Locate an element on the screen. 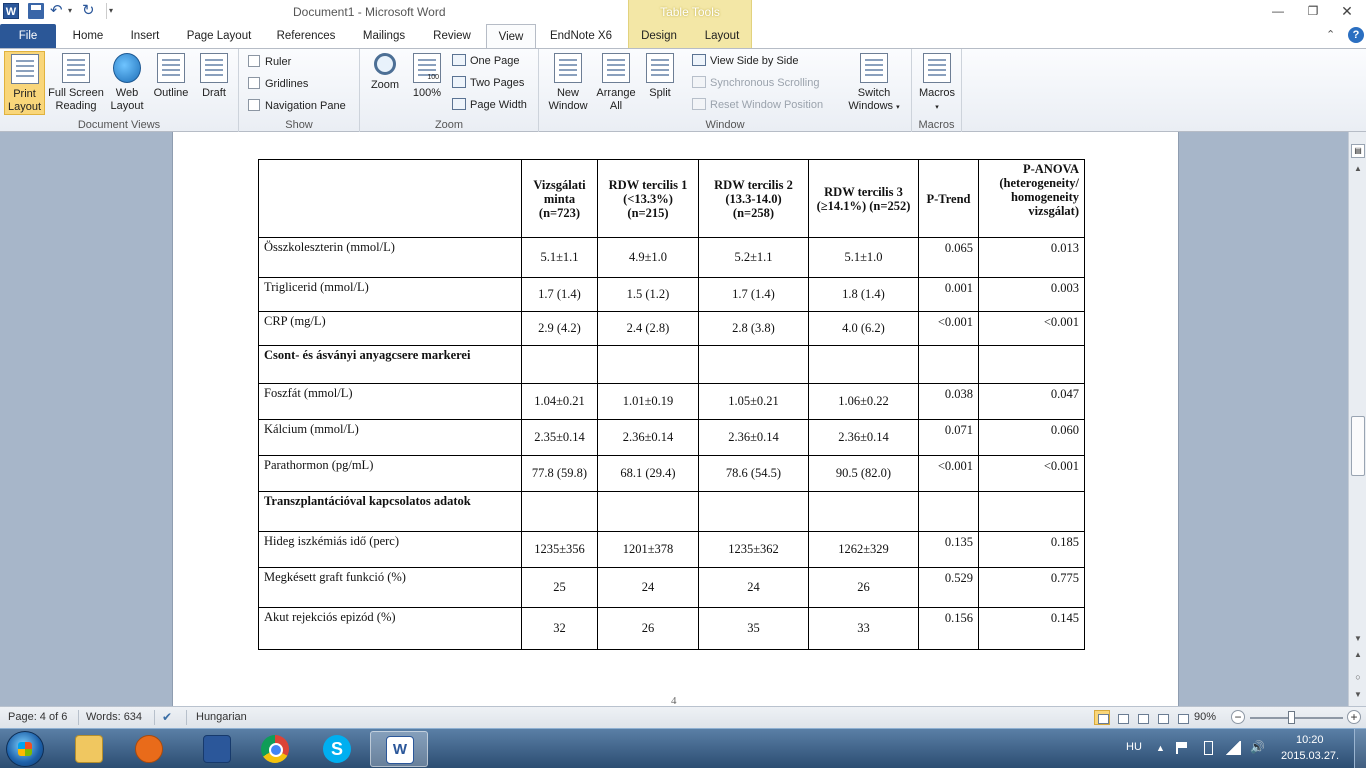 Image resolution: width=1366 pixels, height=768 pixels. reset-window-position-button: Reset Window Position is located at coordinates (757, 105).